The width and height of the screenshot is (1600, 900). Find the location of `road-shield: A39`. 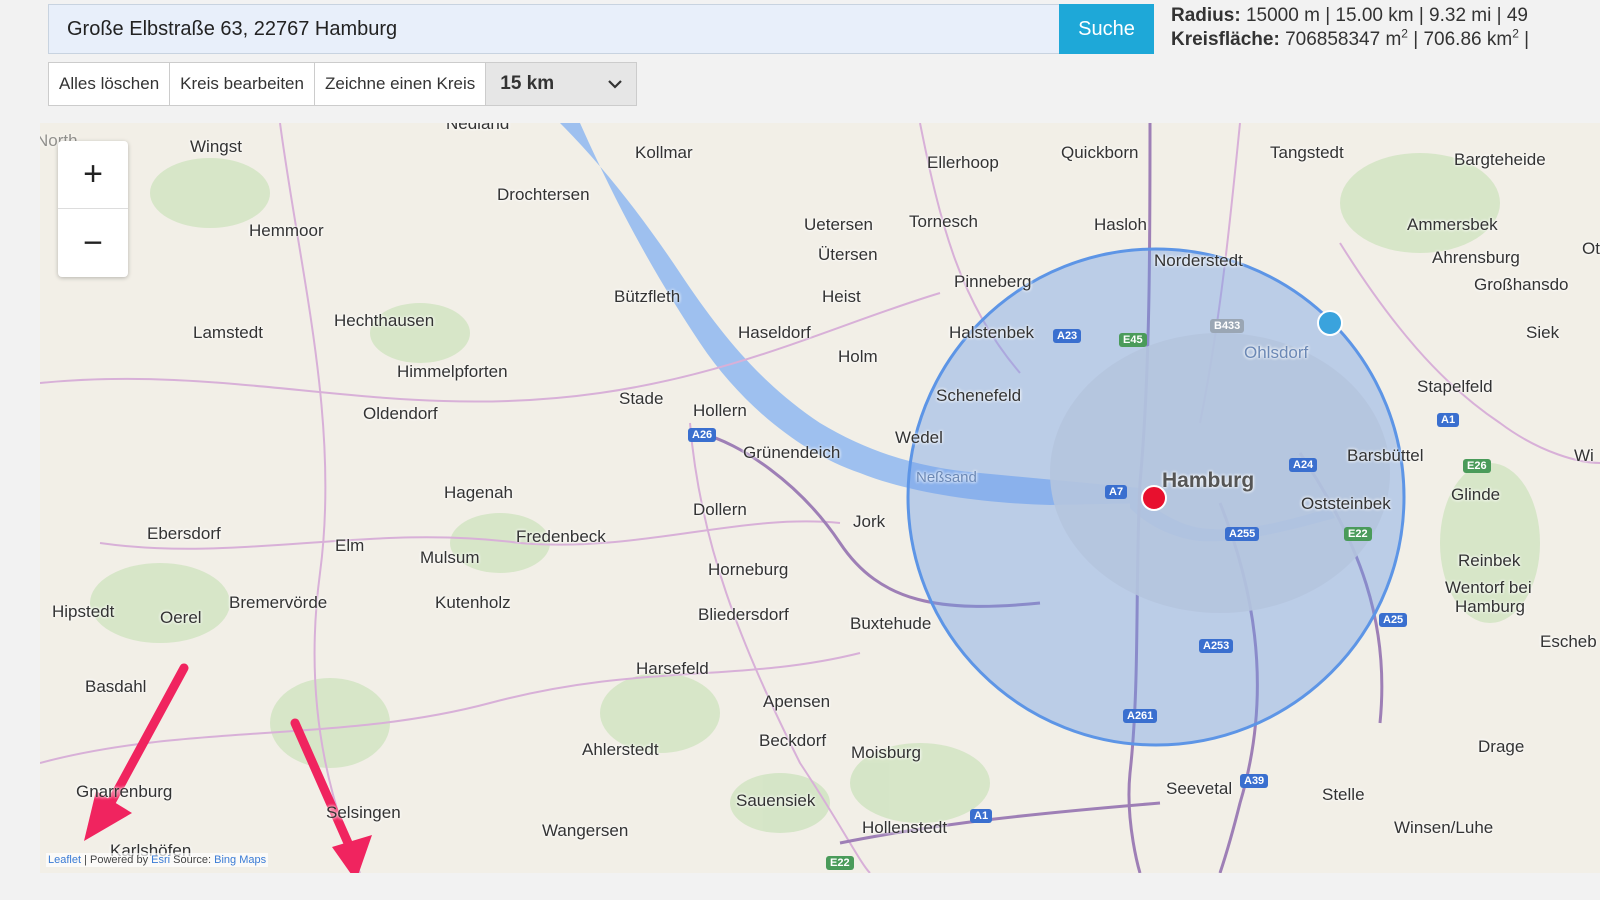

road-shield: A39 is located at coordinates (1254, 781).